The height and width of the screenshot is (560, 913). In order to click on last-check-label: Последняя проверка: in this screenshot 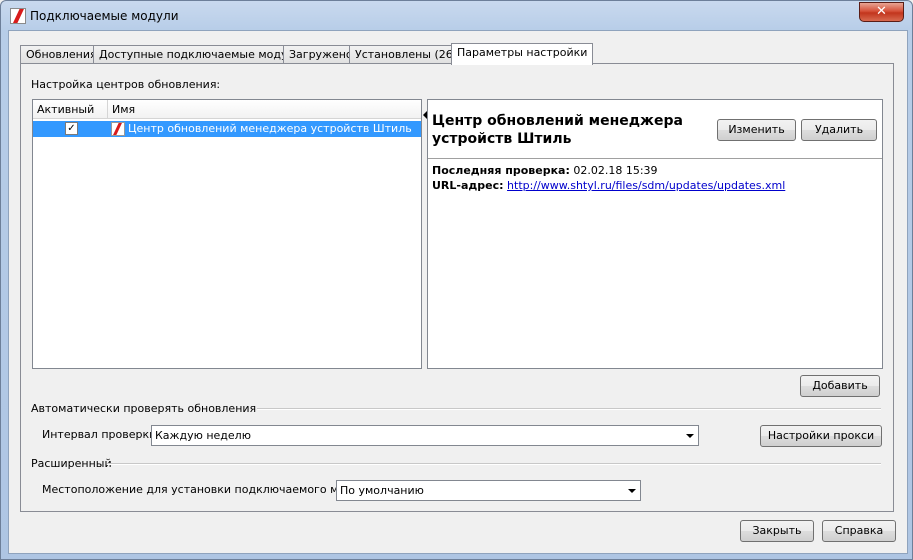, I will do `click(501, 170)`.